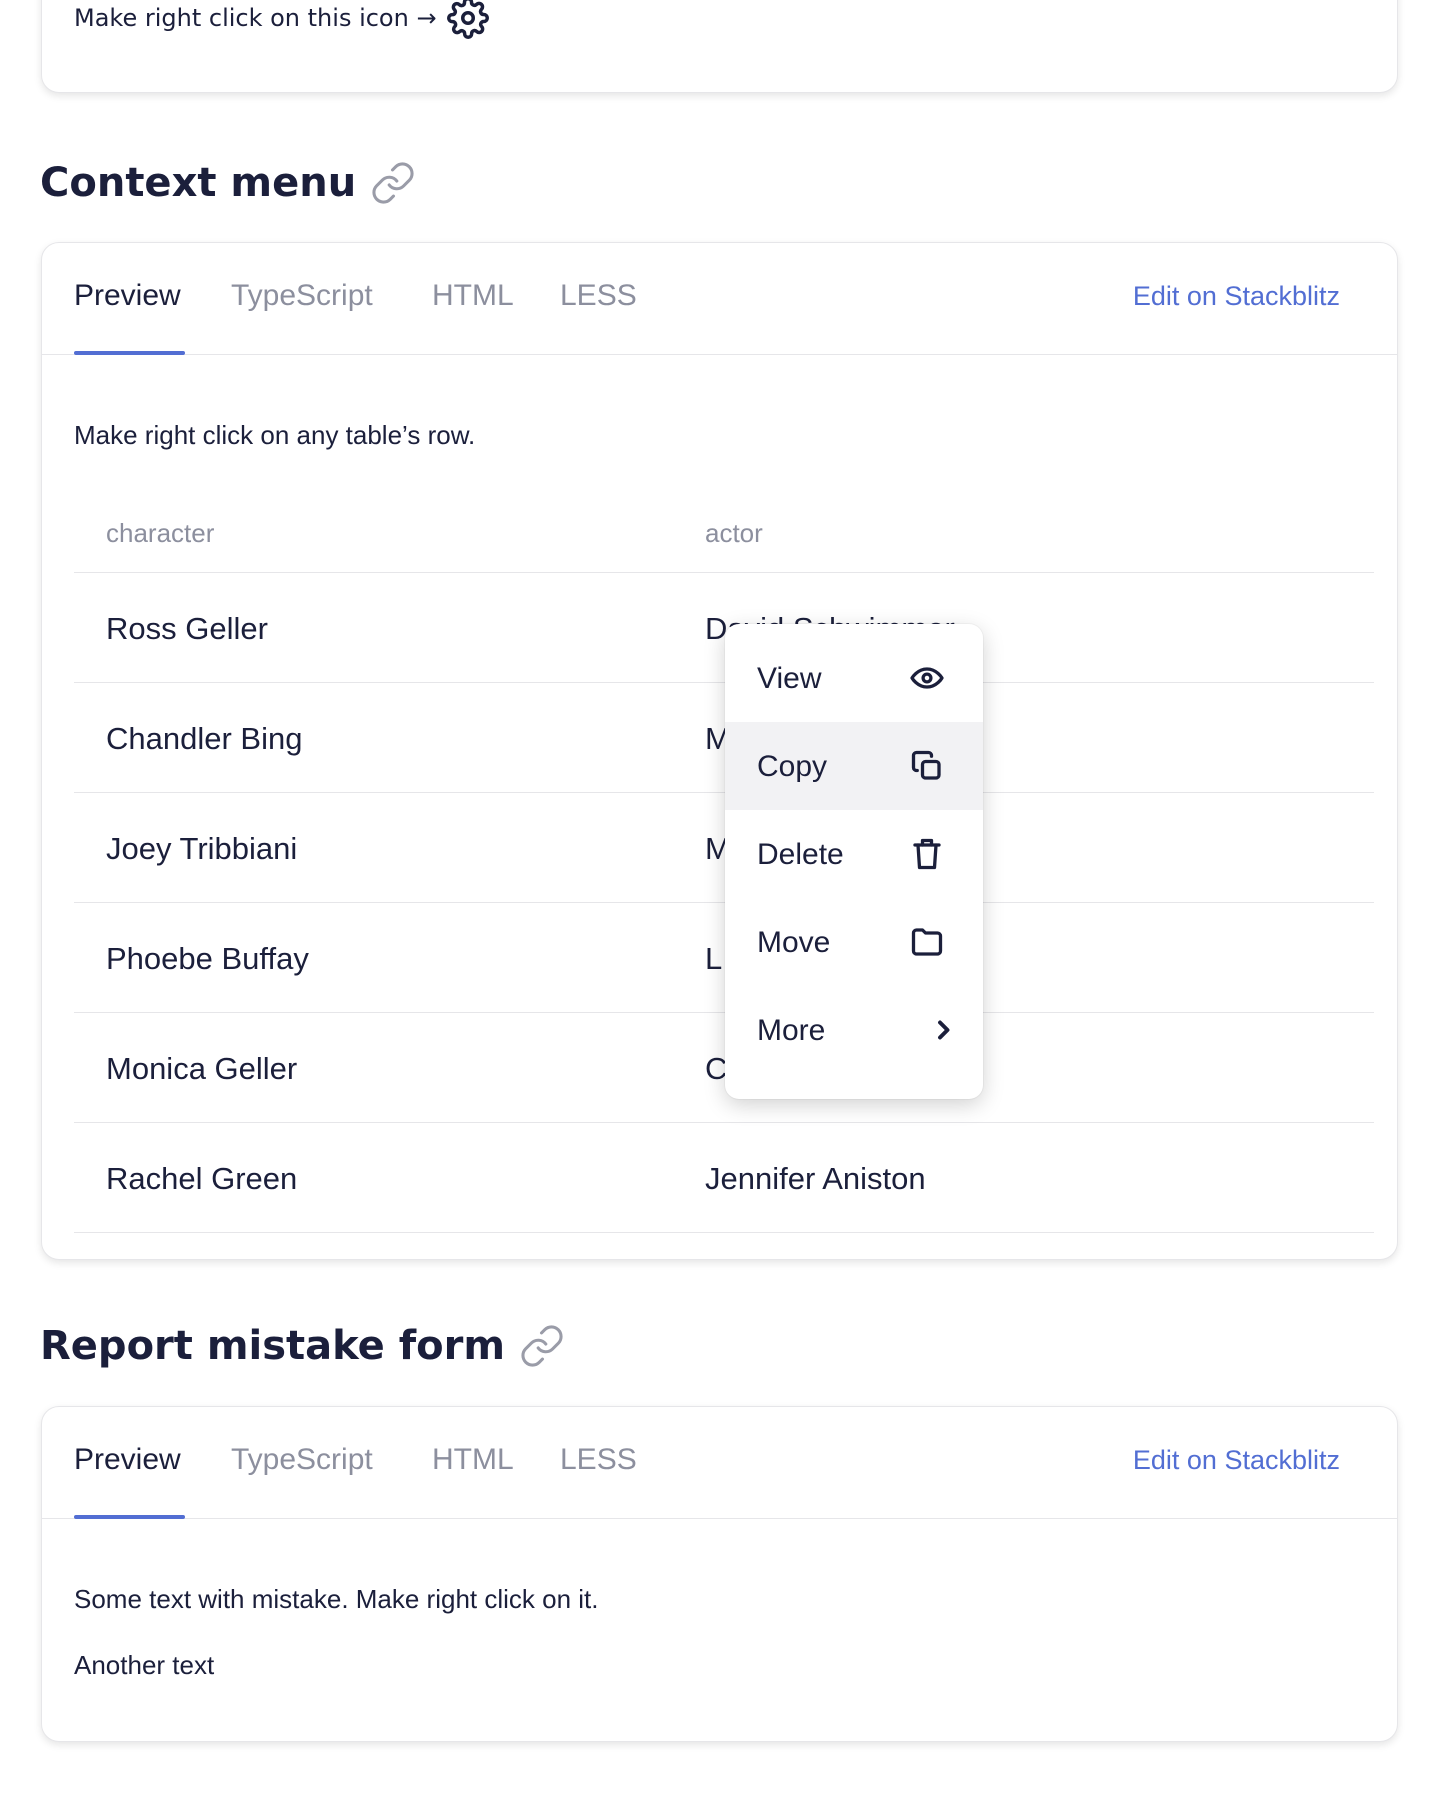 The height and width of the screenshot is (1800, 1440). What do you see at coordinates (714, 958) in the screenshot?
I see `actor-cell: L` at bounding box center [714, 958].